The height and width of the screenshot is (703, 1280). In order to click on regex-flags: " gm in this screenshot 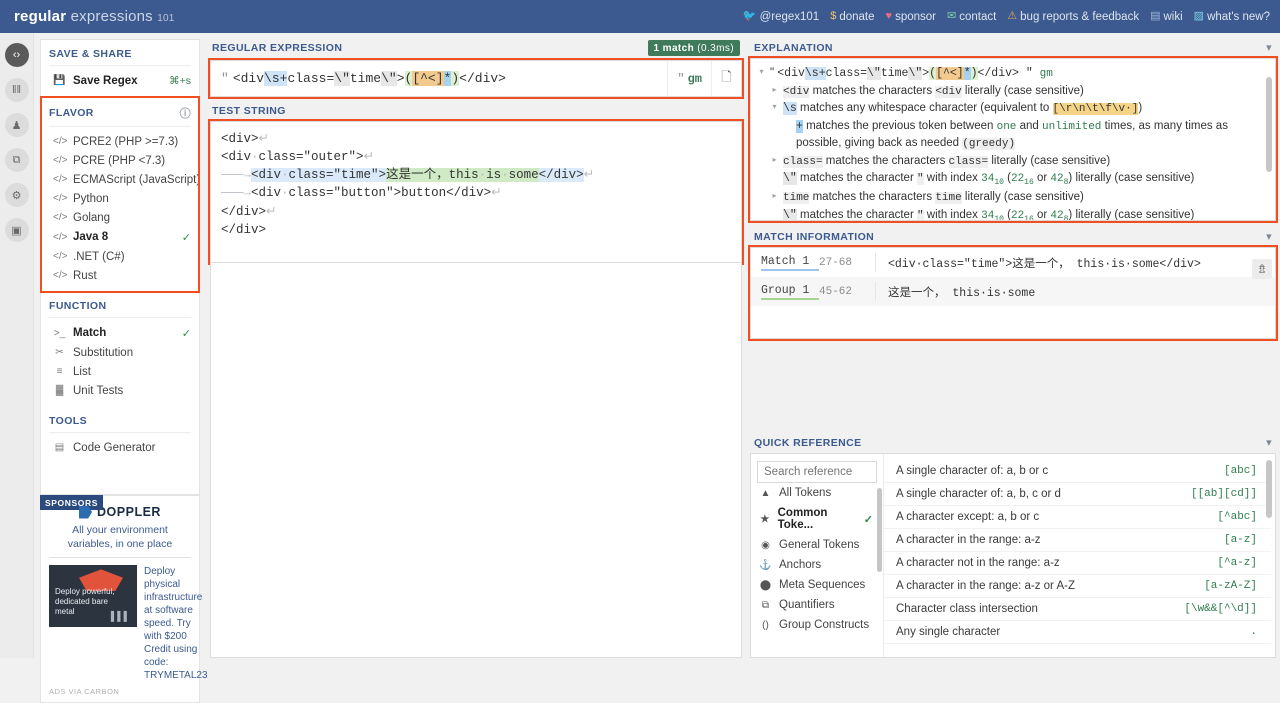, I will do `click(689, 78)`.